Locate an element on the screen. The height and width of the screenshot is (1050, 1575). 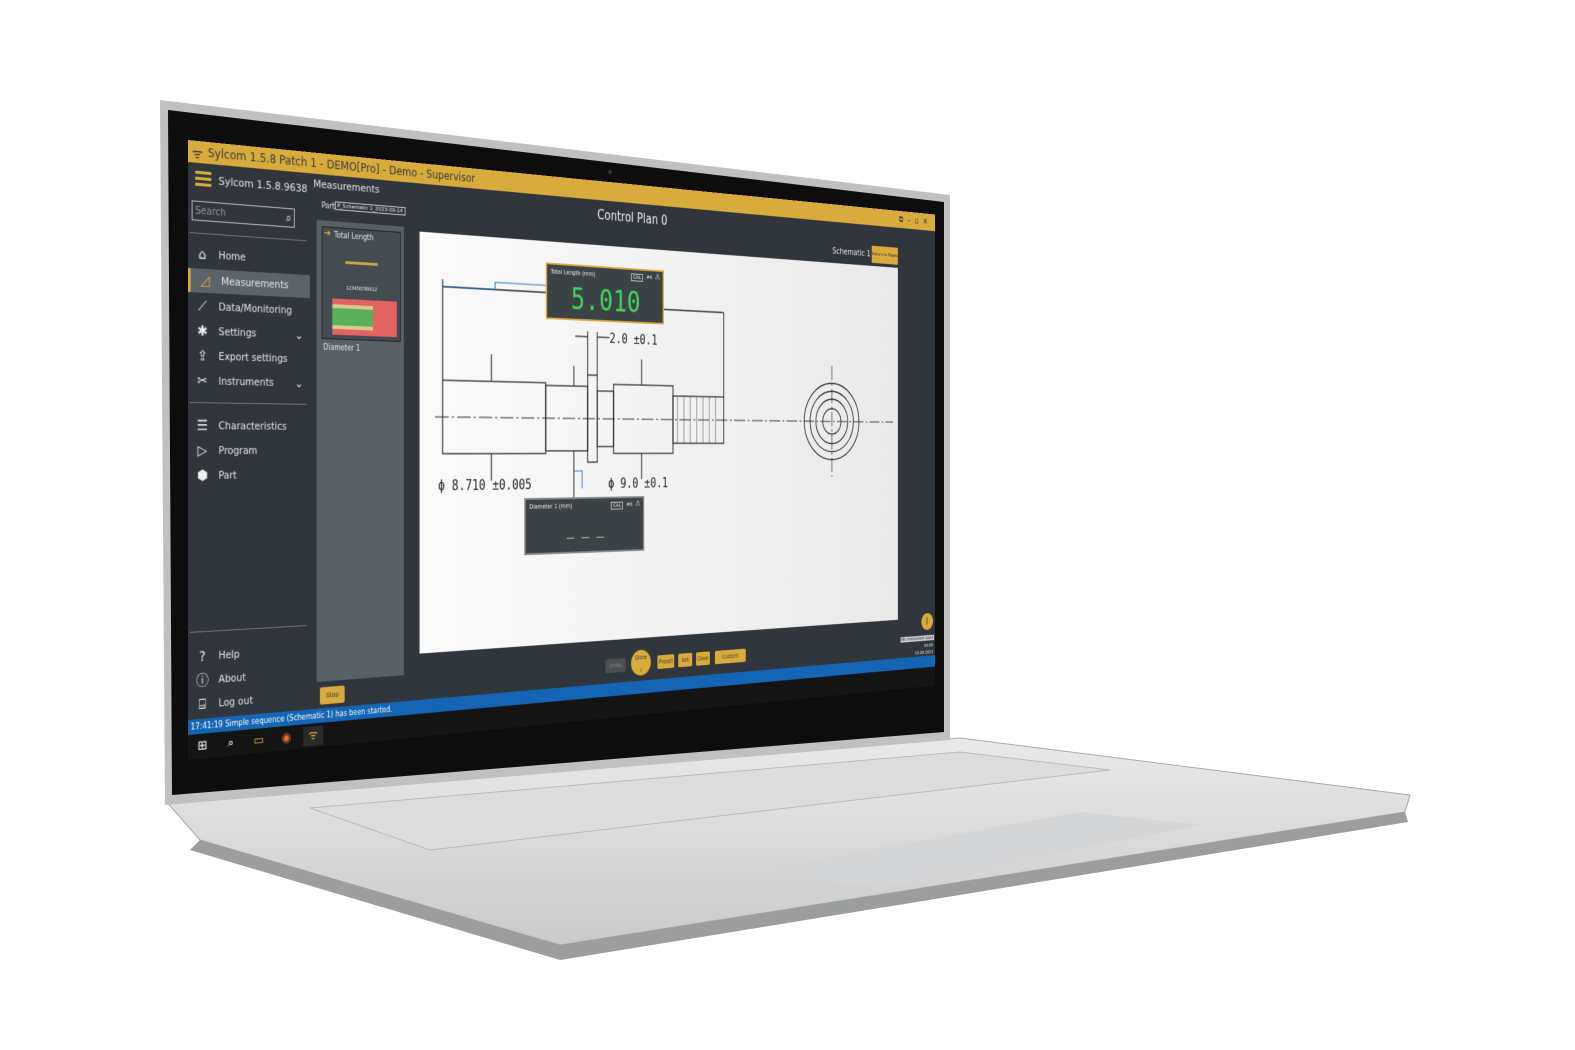
sidebar-item-measurements: ◿ Measurements is located at coordinates (249, 283).